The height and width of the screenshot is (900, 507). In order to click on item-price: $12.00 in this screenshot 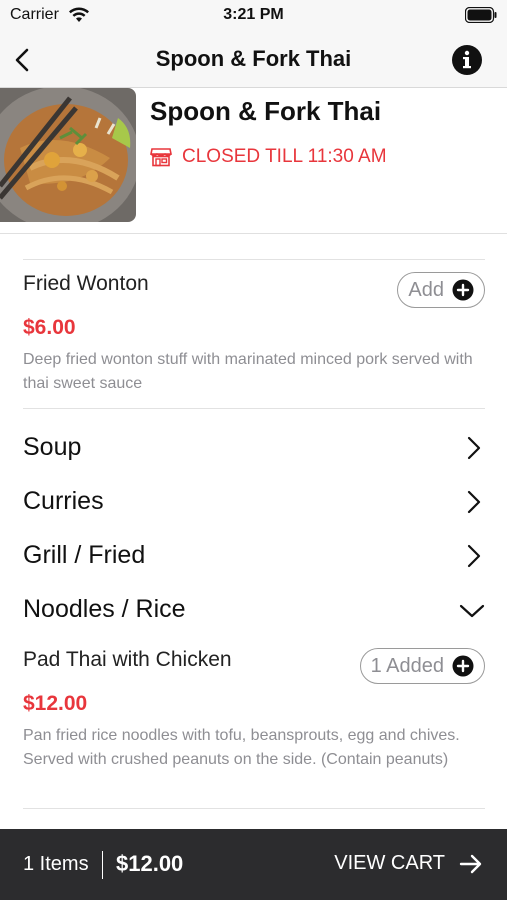, I will do `click(55, 703)`.